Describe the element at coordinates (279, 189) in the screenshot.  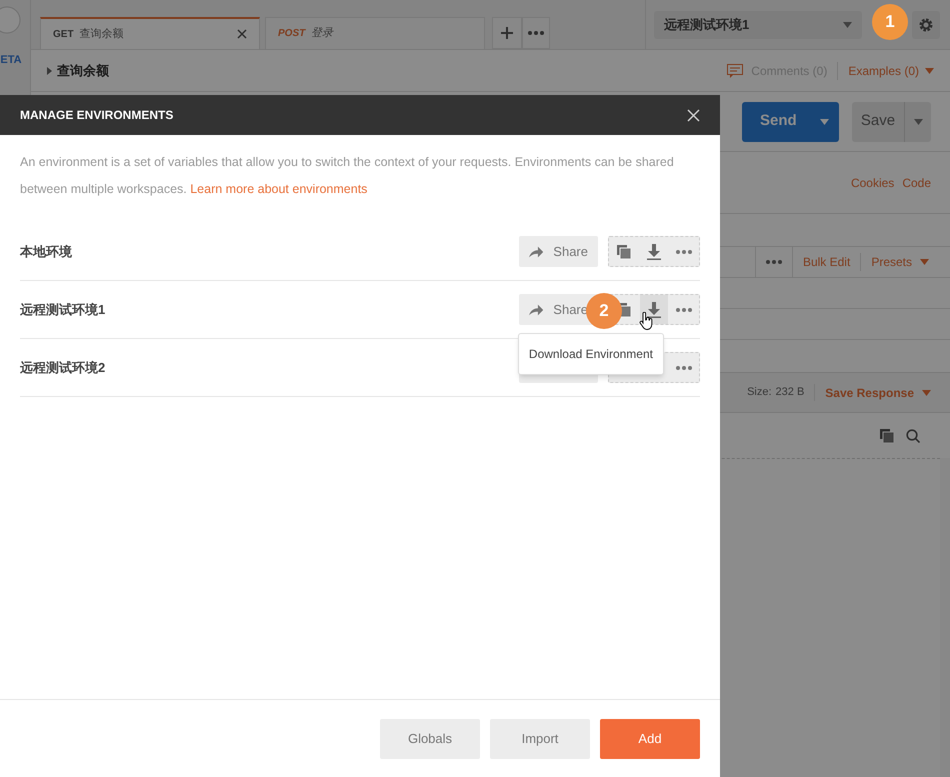
I see `learn-more-link: Learn more about environments` at that location.